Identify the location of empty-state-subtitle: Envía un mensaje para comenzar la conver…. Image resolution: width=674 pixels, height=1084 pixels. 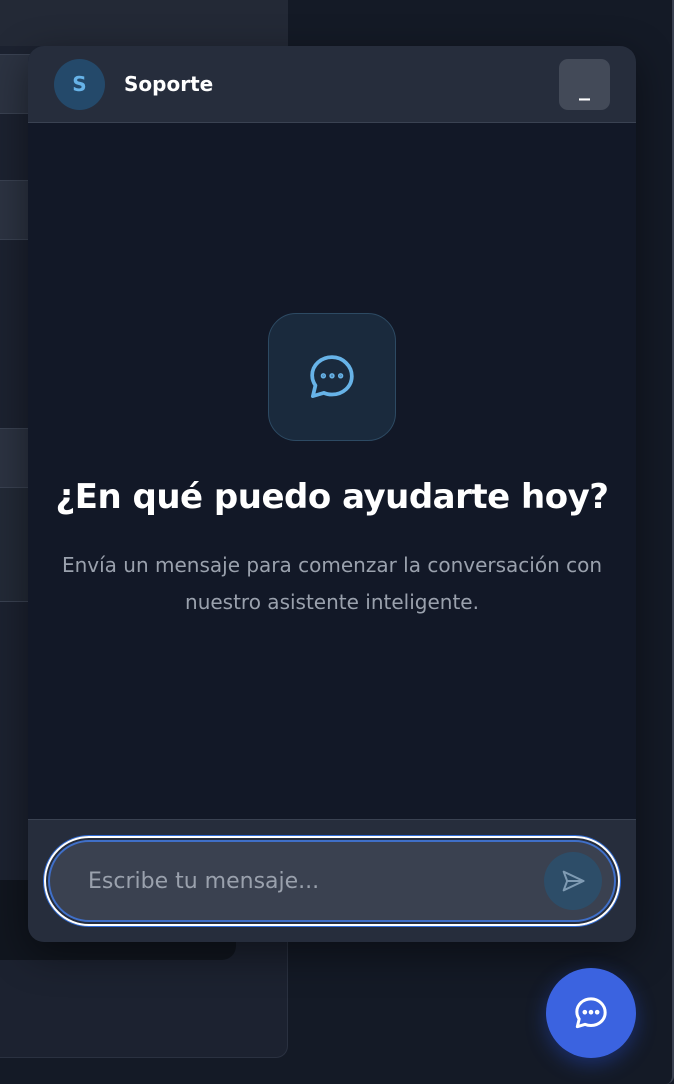
(332, 583).